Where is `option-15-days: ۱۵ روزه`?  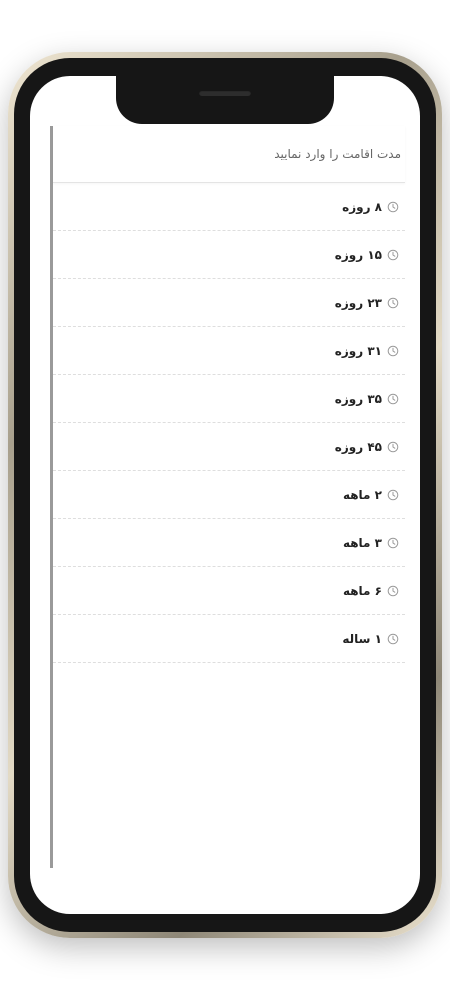
option-15-days: ۱۵ روزه is located at coordinates (229, 255).